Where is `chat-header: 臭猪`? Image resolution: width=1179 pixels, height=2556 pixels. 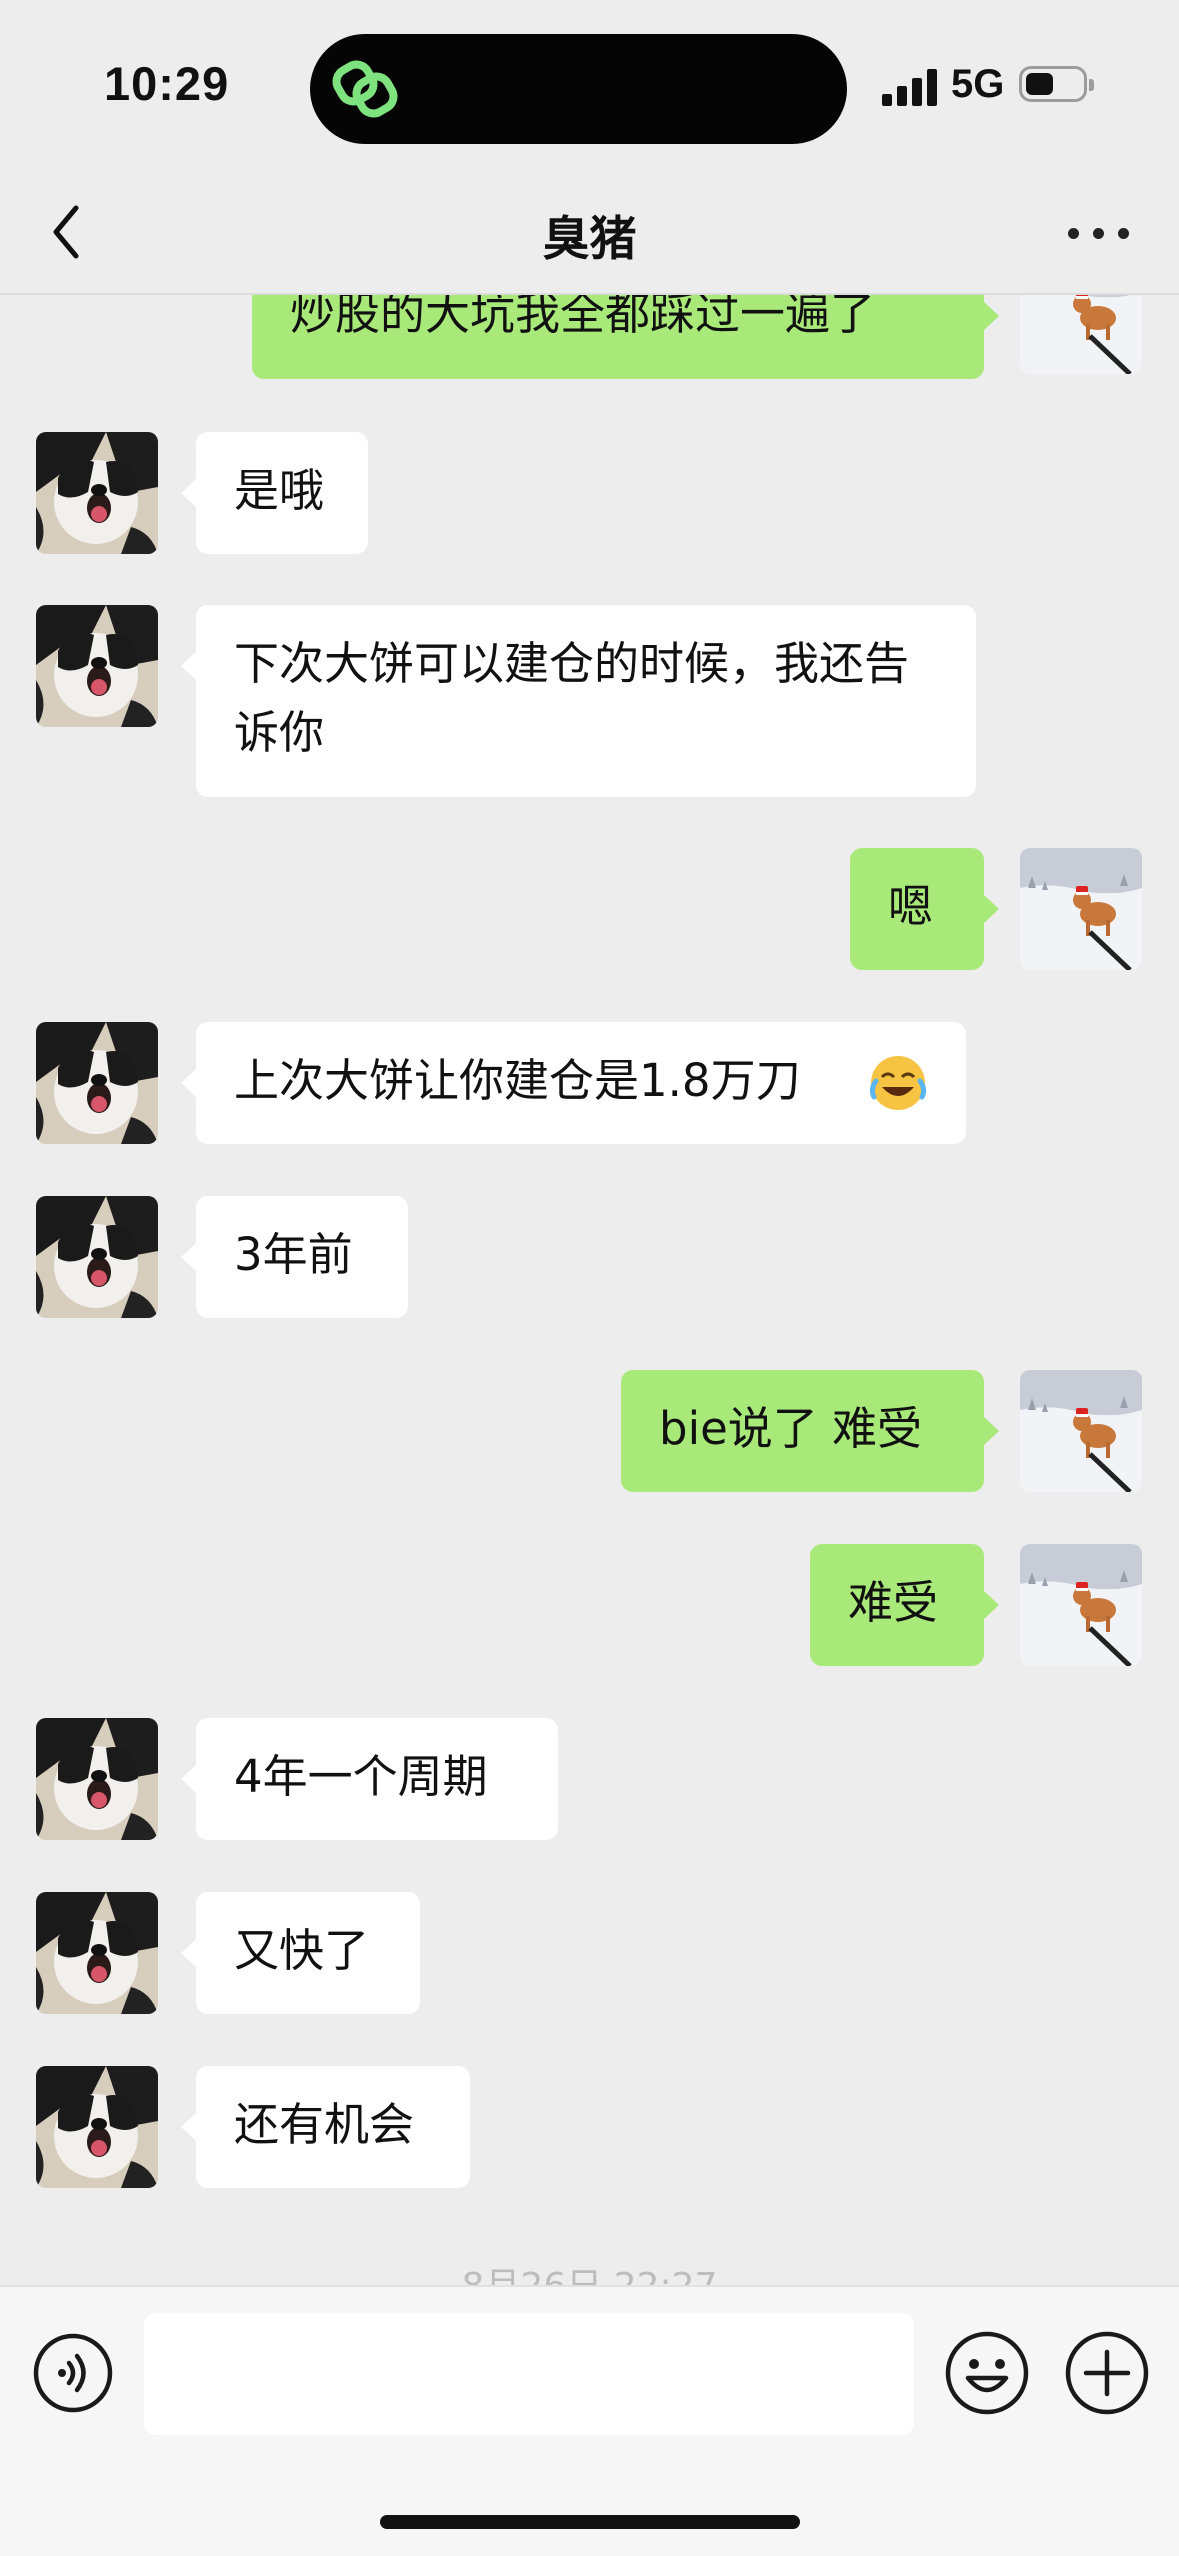
chat-header: 臭猪 is located at coordinates (589, 232).